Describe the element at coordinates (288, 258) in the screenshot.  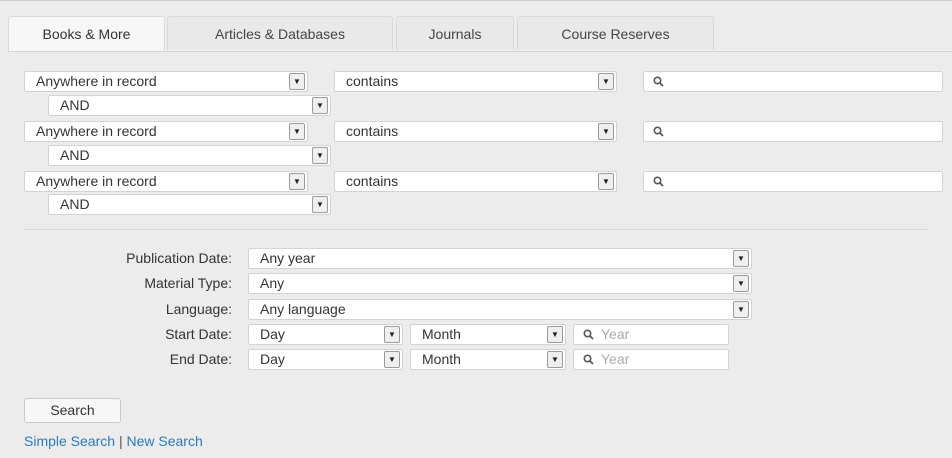
I see `publication-date-value: Any year` at that location.